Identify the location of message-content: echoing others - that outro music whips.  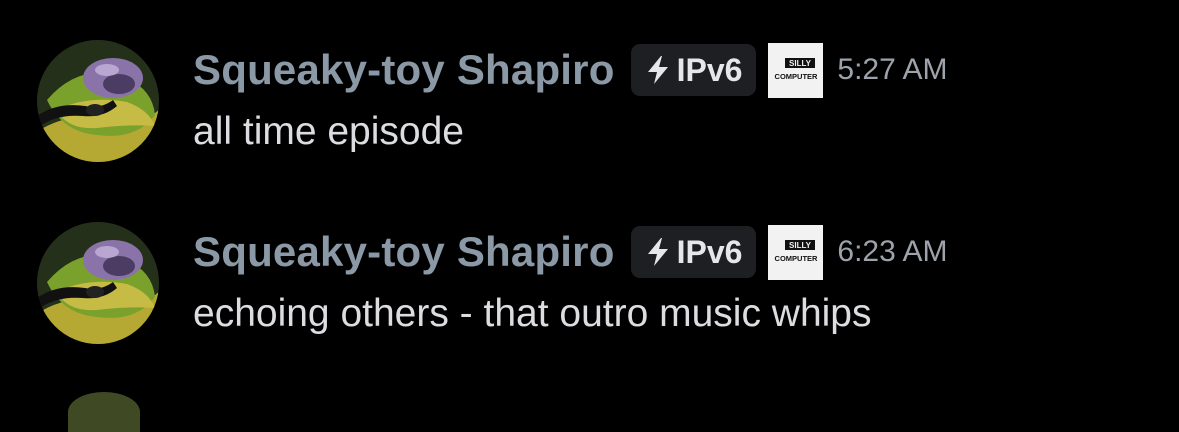
(532, 313).